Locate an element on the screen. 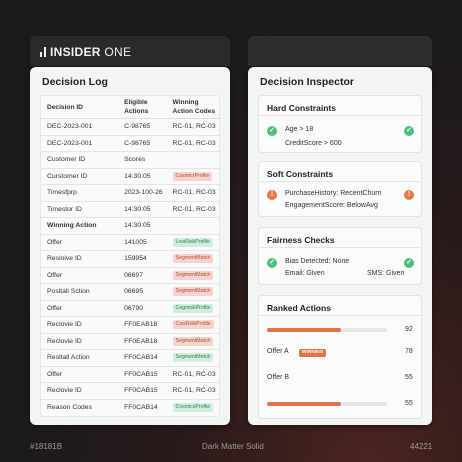 This screenshot has width=462, height=462. action-score: 78 is located at coordinates (409, 351).